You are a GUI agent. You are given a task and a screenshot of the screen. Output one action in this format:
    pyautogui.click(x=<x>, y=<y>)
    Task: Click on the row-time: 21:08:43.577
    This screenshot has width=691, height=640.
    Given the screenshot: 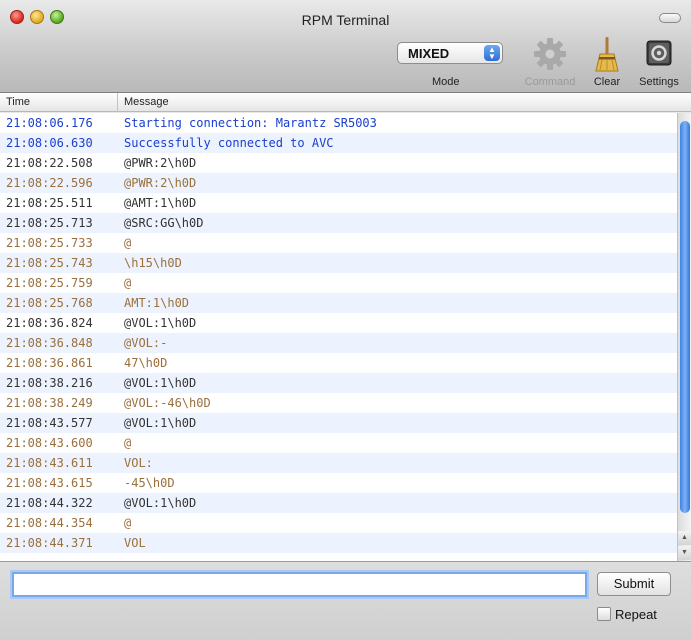 What is the action you would take?
    pyautogui.click(x=49, y=423)
    